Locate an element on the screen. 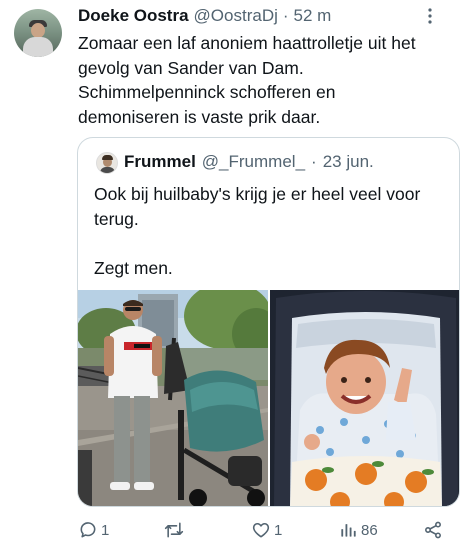 The image size is (474, 552). avatar-torso is located at coordinates (38, 47).